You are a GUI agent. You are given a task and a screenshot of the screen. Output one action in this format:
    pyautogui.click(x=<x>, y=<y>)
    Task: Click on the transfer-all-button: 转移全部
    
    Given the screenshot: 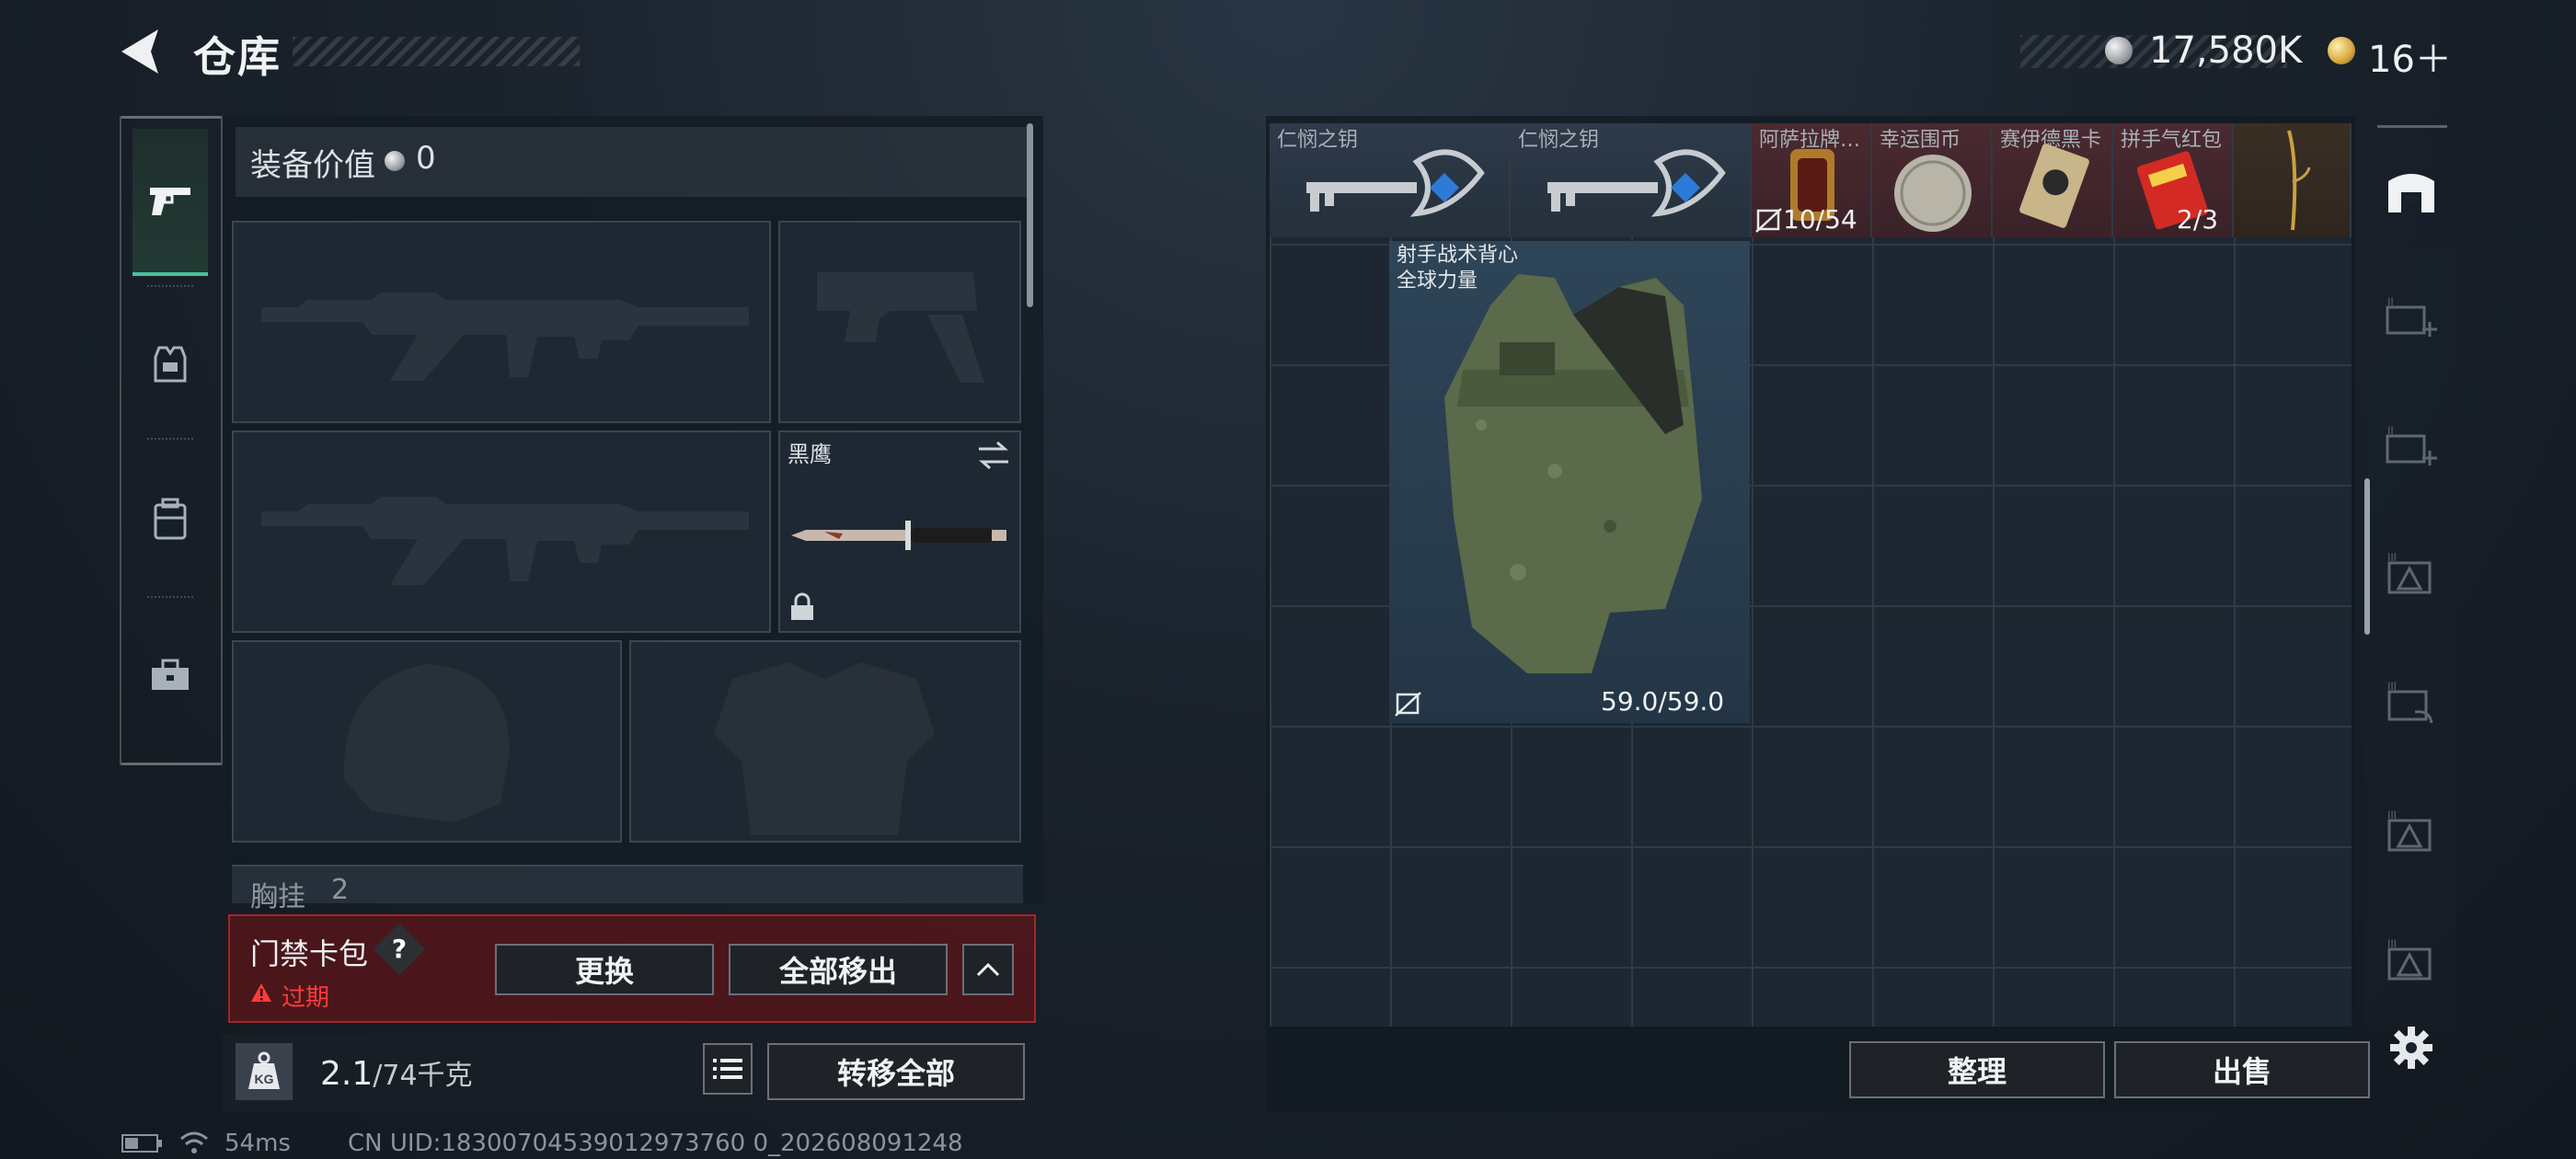 What is the action you would take?
    pyautogui.click(x=896, y=1071)
    